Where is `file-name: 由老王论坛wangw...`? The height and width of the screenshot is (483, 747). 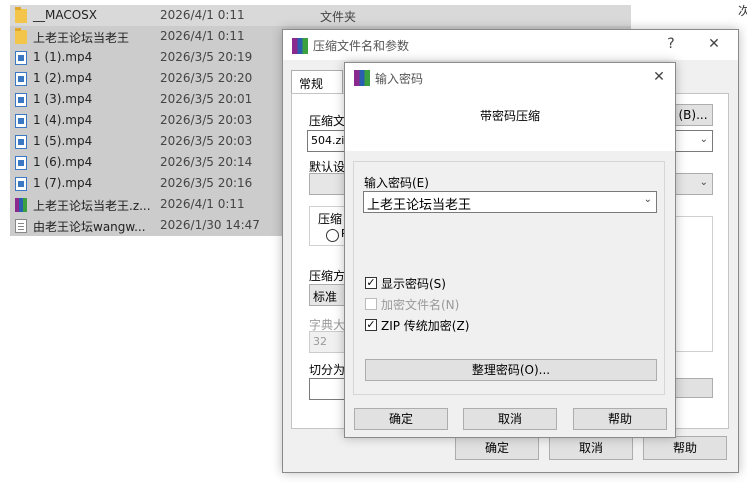 file-name: 由老王论坛wangw... is located at coordinates (89, 227).